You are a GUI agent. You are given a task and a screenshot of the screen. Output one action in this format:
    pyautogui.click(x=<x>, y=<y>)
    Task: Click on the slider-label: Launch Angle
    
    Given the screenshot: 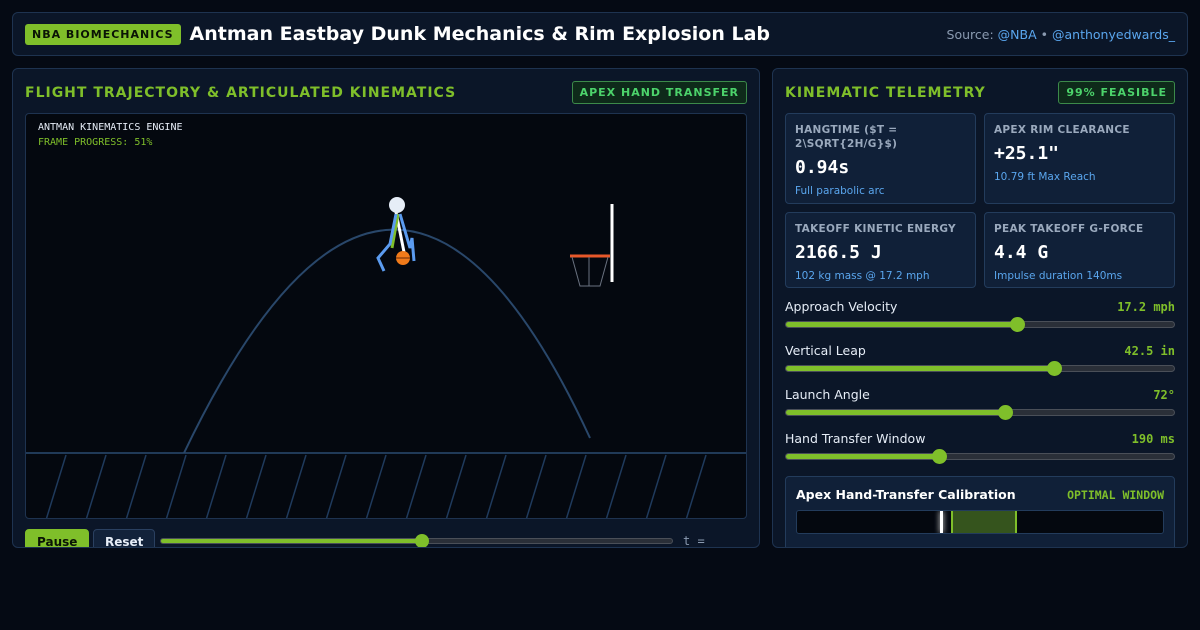 What is the action you would take?
    pyautogui.click(x=827, y=394)
    